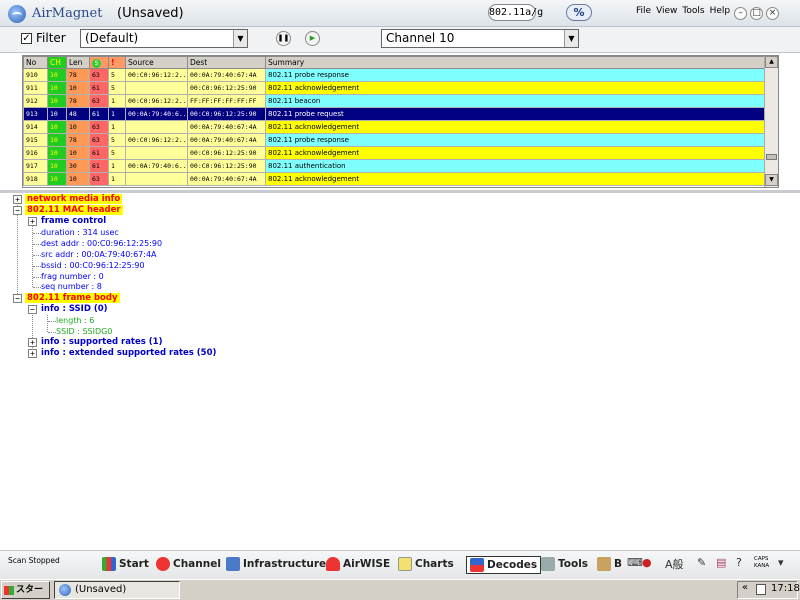 Image resolution: width=800 pixels, height=600 pixels. I want to click on scroll-down-arrow-icon: ▼, so click(771, 180).